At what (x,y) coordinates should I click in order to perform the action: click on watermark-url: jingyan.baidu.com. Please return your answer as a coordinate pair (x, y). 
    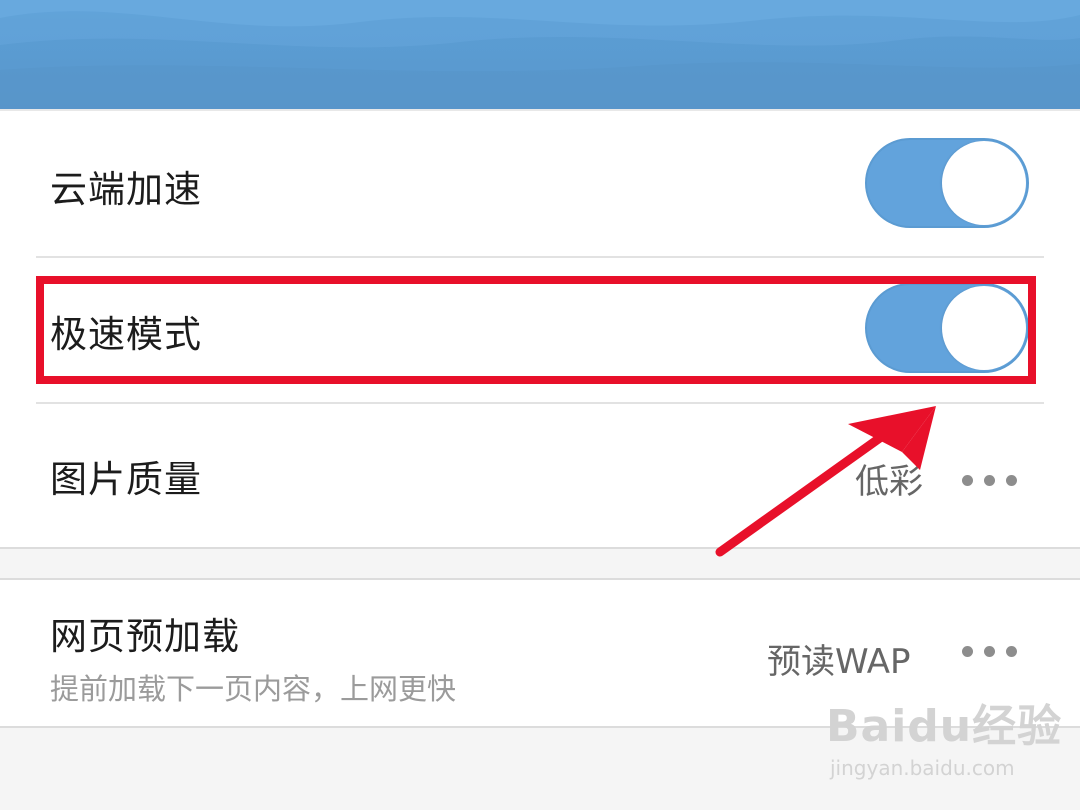
    Looking at the image, I should click on (922, 768).